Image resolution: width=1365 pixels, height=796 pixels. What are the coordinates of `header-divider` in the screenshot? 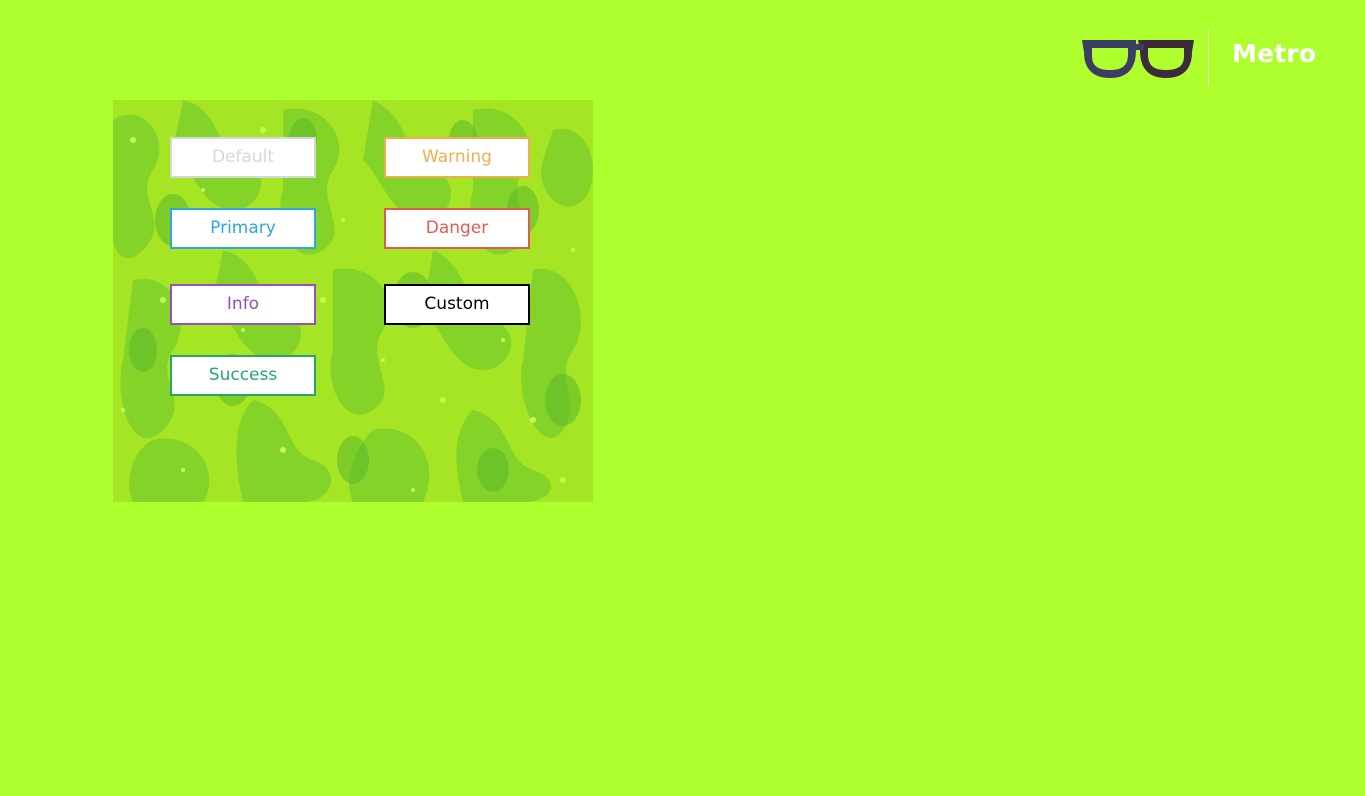 It's located at (1208, 57).